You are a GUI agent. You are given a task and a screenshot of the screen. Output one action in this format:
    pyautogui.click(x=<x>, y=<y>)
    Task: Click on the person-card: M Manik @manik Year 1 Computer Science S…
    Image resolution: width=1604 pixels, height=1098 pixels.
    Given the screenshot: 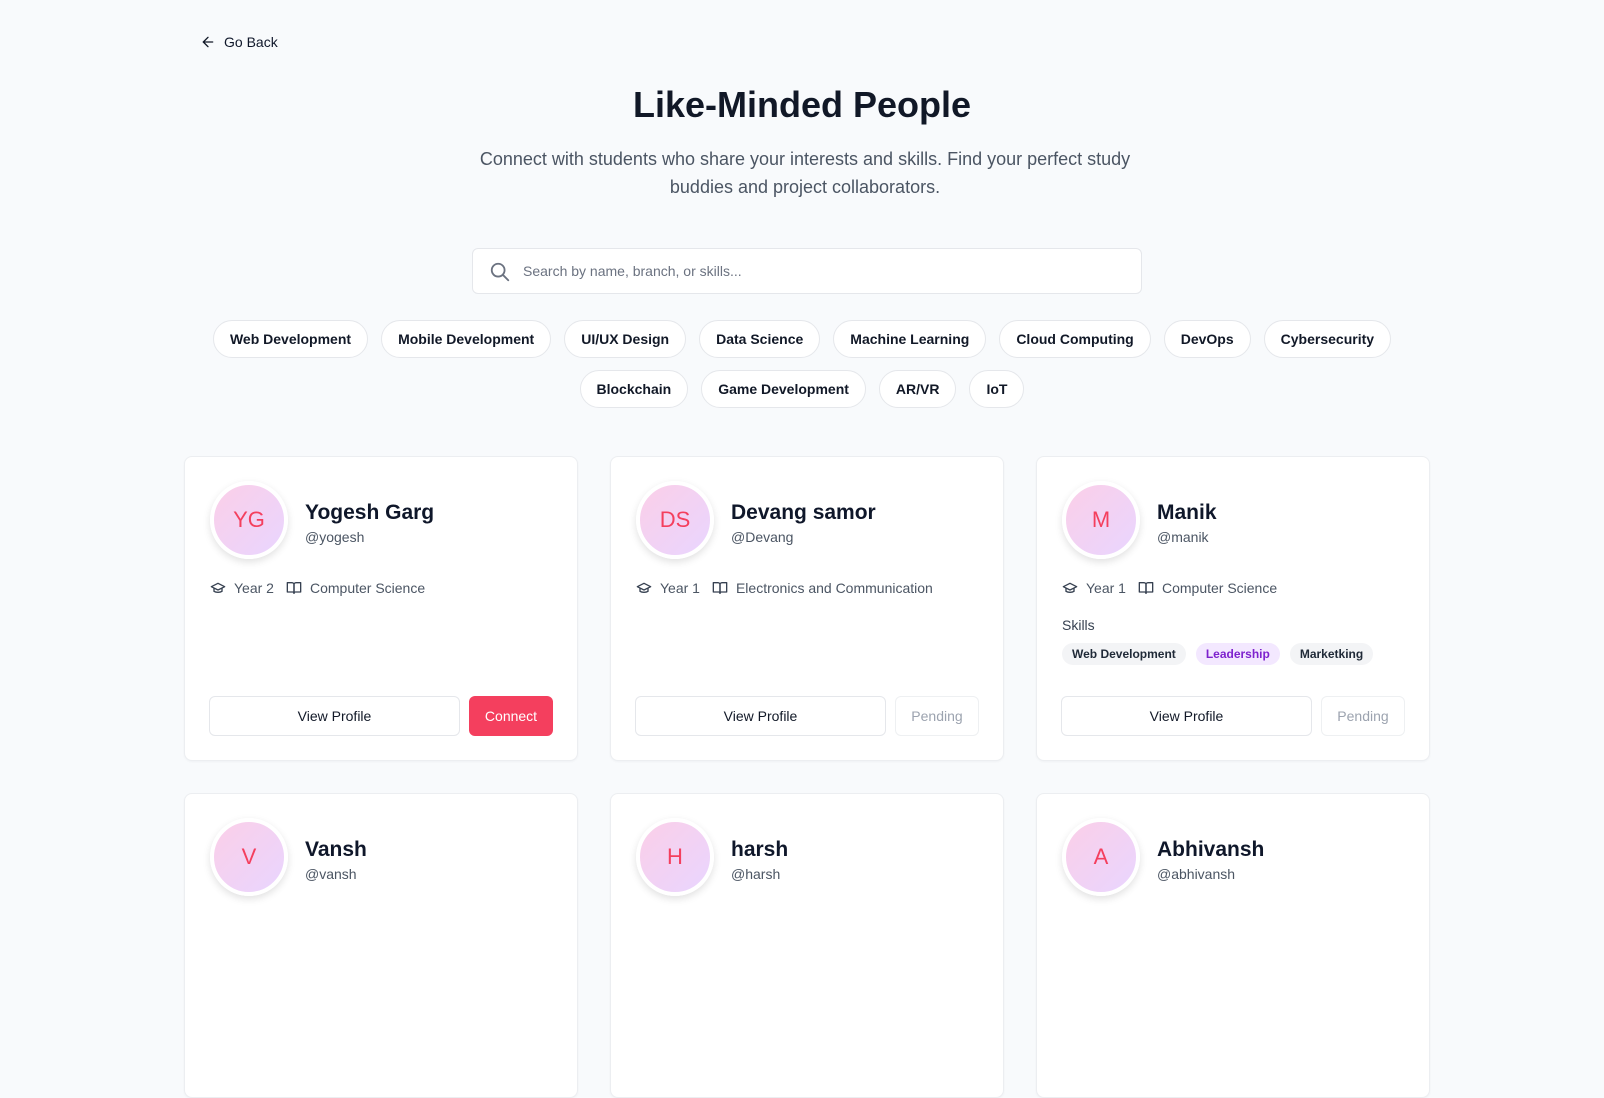 What is the action you would take?
    pyautogui.click(x=1233, y=608)
    